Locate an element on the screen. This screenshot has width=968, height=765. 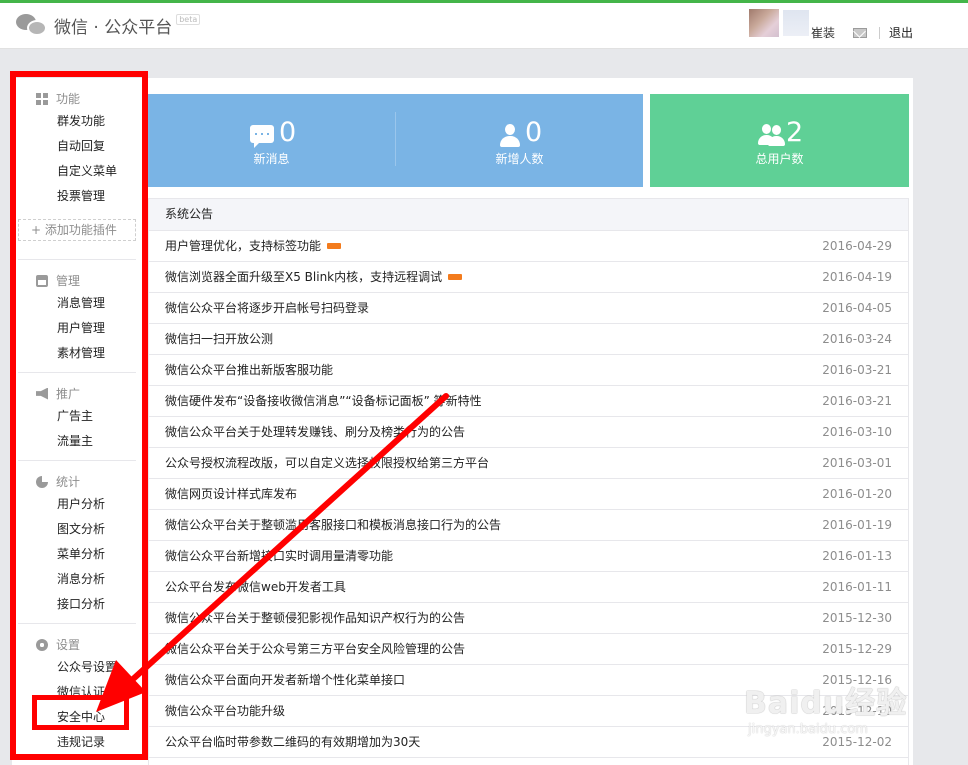
announcement-row: 用户管理优化，支持标签功能 2016-04-29 is located at coordinates (528, 246).